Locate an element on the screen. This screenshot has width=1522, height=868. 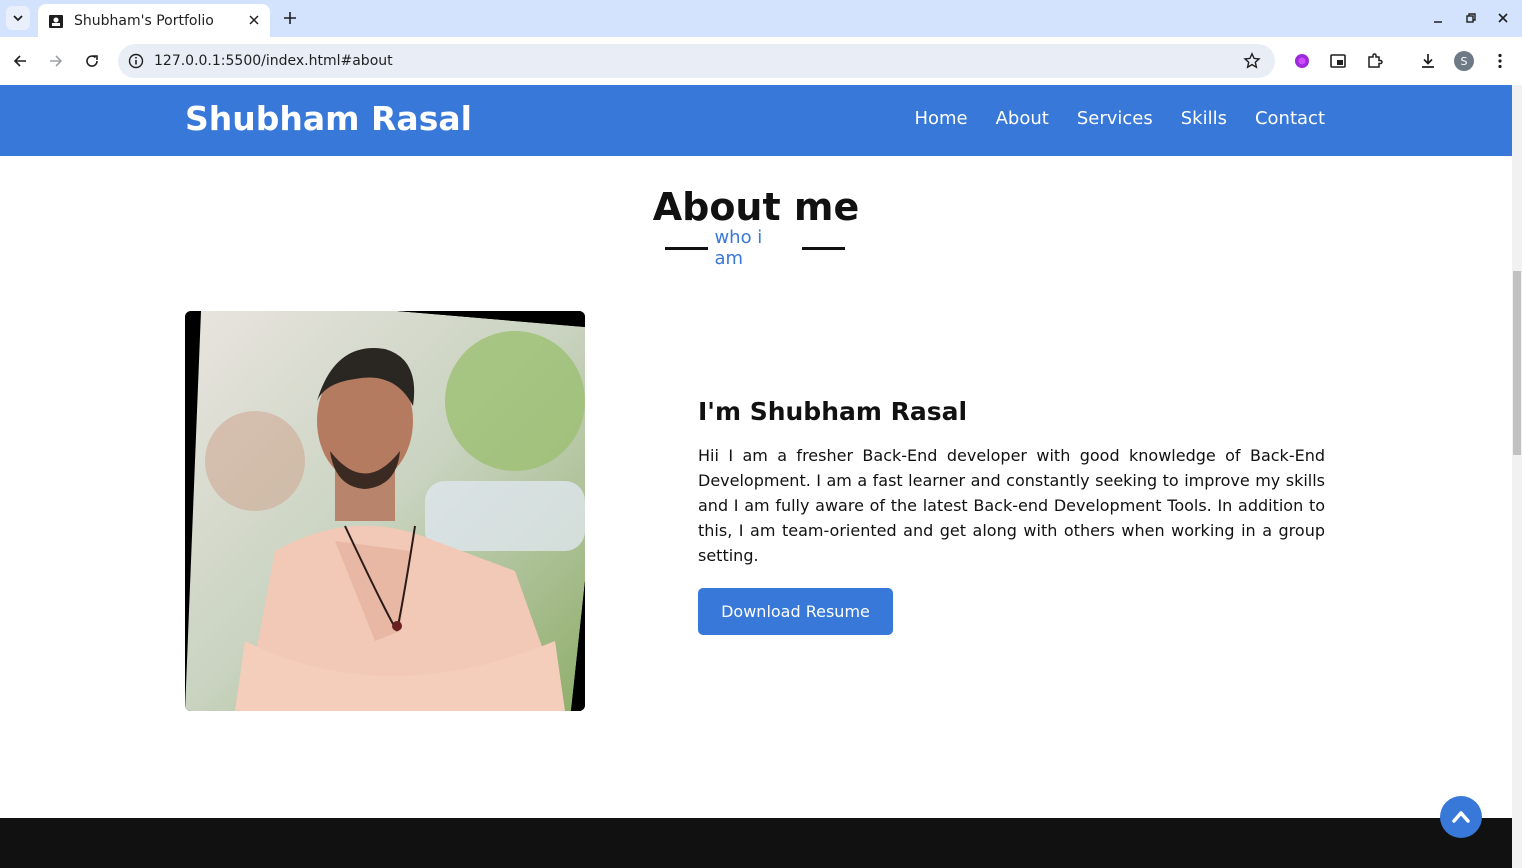
reload-icon is located at coordinates (92, 61).